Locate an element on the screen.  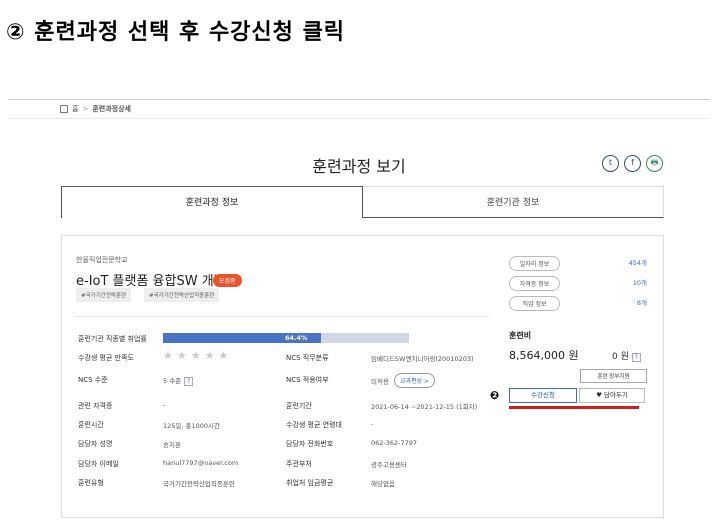
cert-info-count: 10개 is located at coordinates (639, 283).